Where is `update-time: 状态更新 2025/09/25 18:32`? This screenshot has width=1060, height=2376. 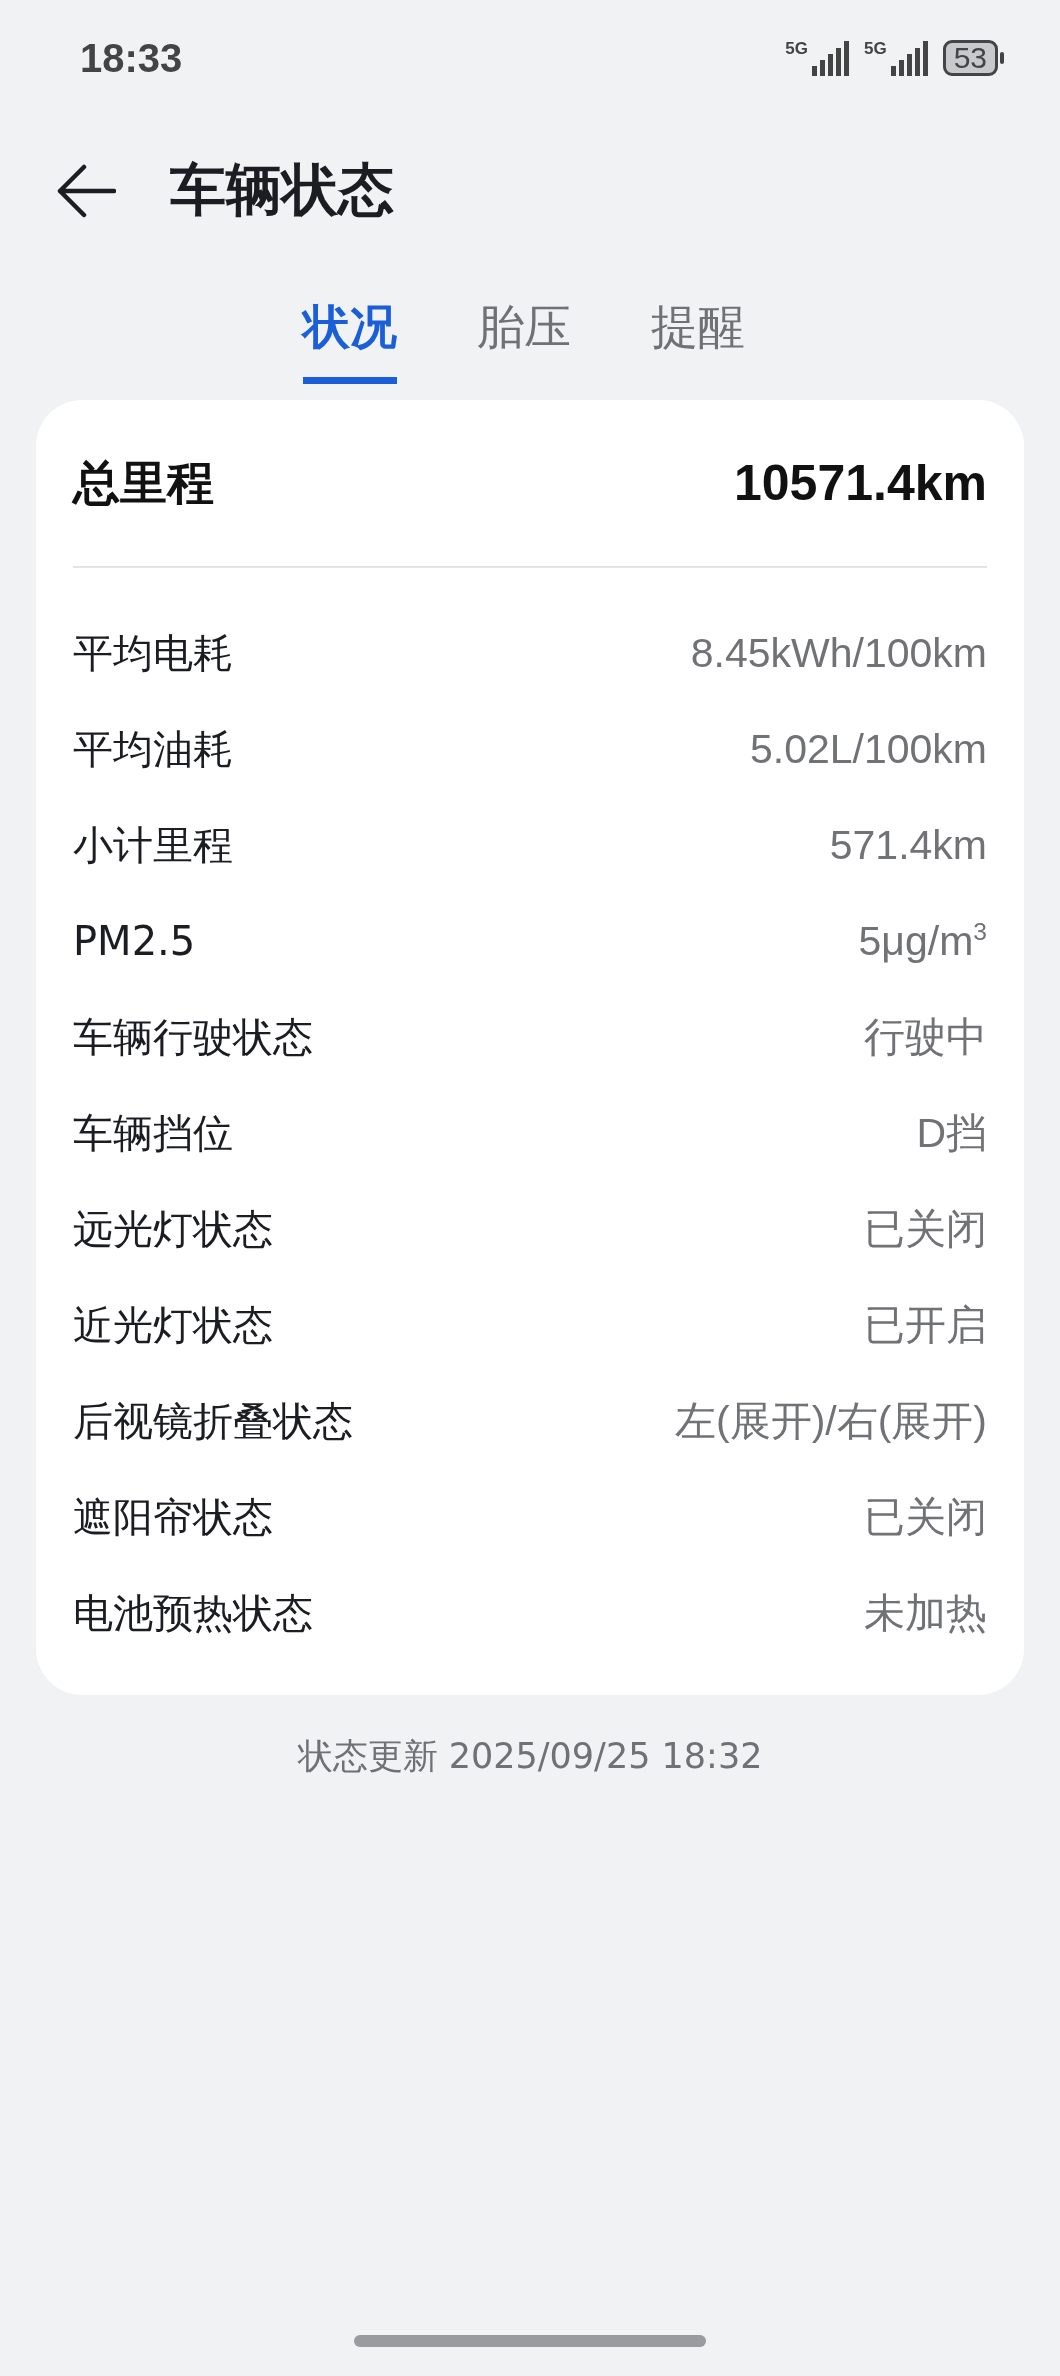
update-time: 状态更新 2025/09/25 18:32 is located at coordinates (530, 1756).